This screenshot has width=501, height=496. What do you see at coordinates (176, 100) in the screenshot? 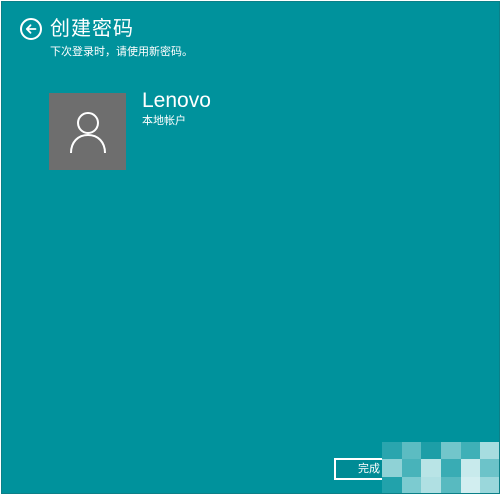
I see `account-name: Lenovo` at bounding box center [176, 100].